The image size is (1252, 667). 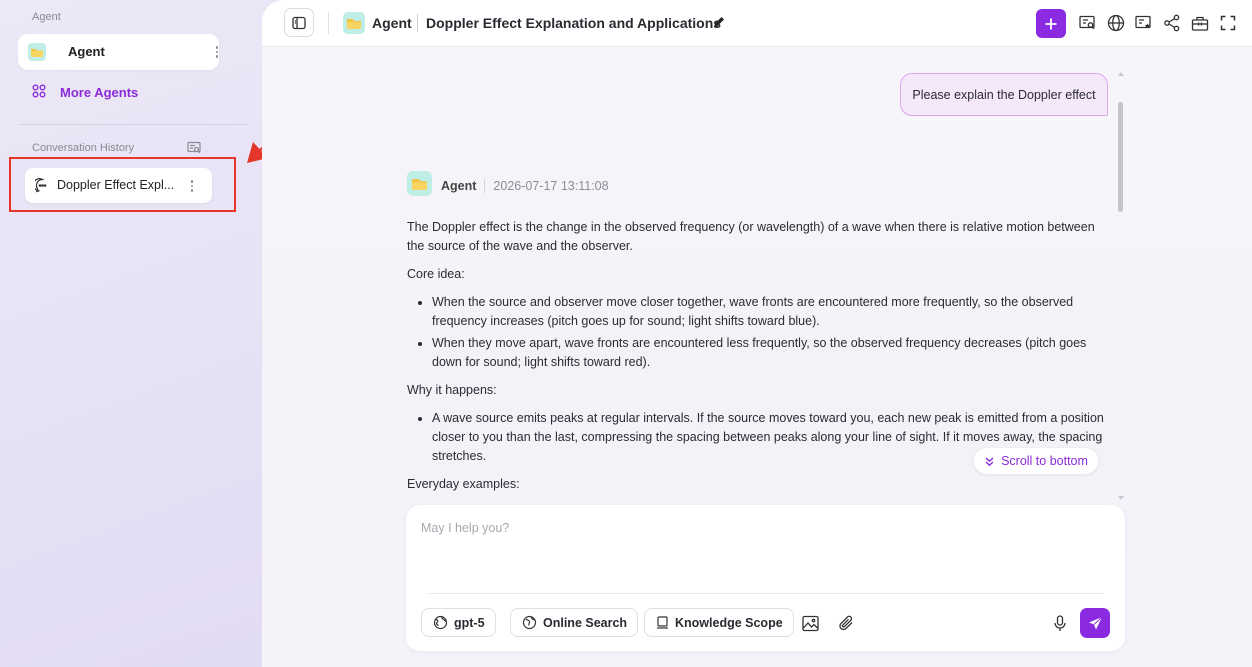 I want to click on user-message-bubble: Please explain the Doppler effect, so click(x=1004, y=94).